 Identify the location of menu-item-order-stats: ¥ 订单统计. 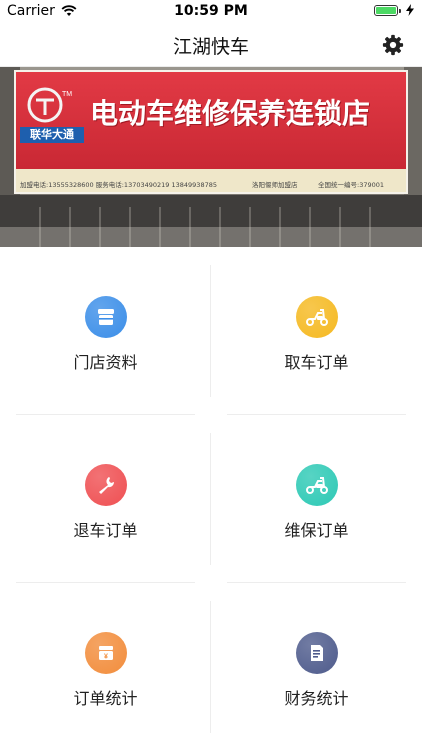
(105, 667).